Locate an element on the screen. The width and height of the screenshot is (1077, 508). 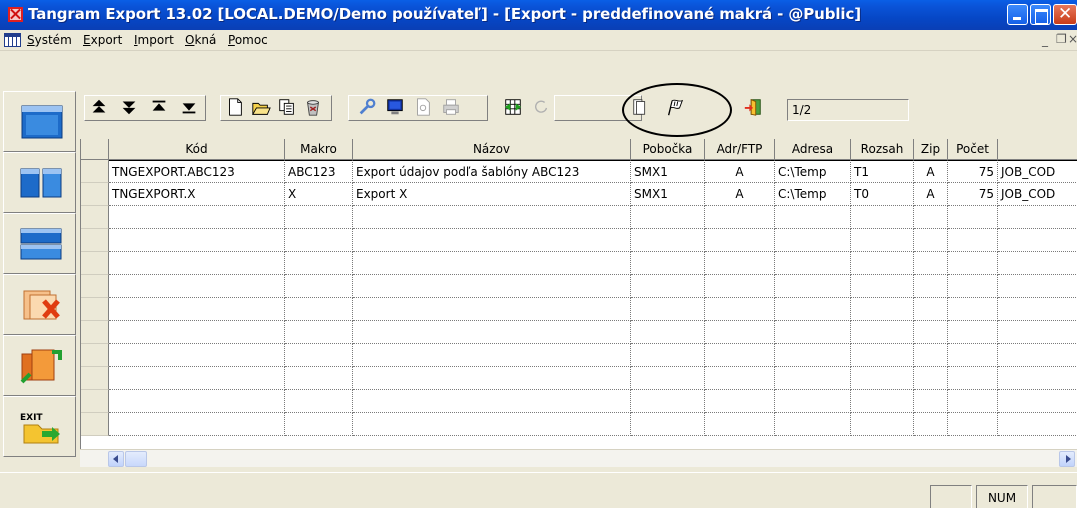
print-preview-icon is located at coordinates (423, 107).